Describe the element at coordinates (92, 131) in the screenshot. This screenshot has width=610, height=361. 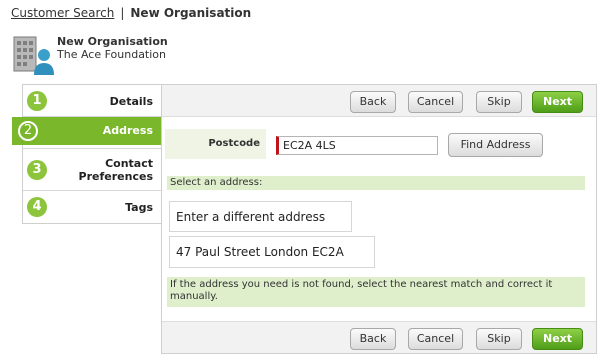
I see `step-address: 2 Address` at that location.